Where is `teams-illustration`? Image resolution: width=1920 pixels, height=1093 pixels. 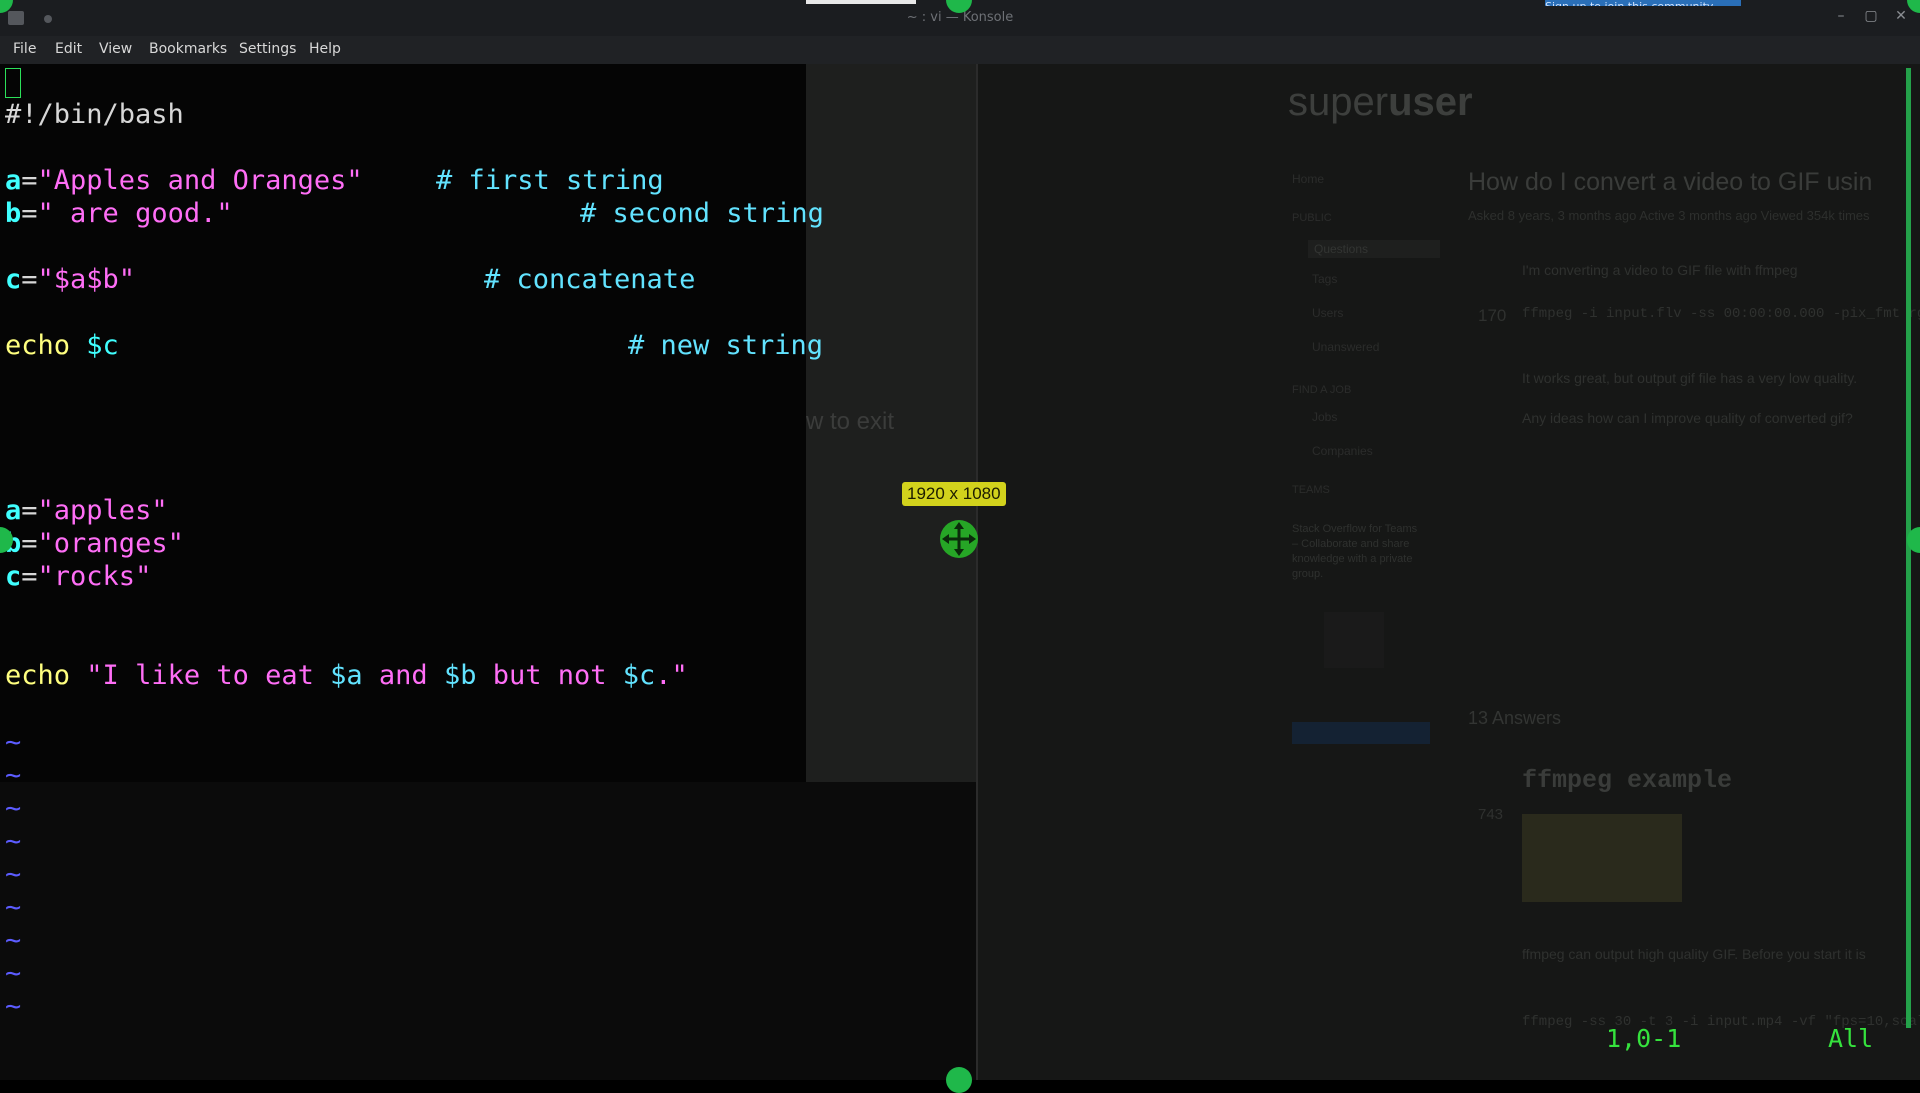
teams-illustration is located at coordinates (1354, 640).